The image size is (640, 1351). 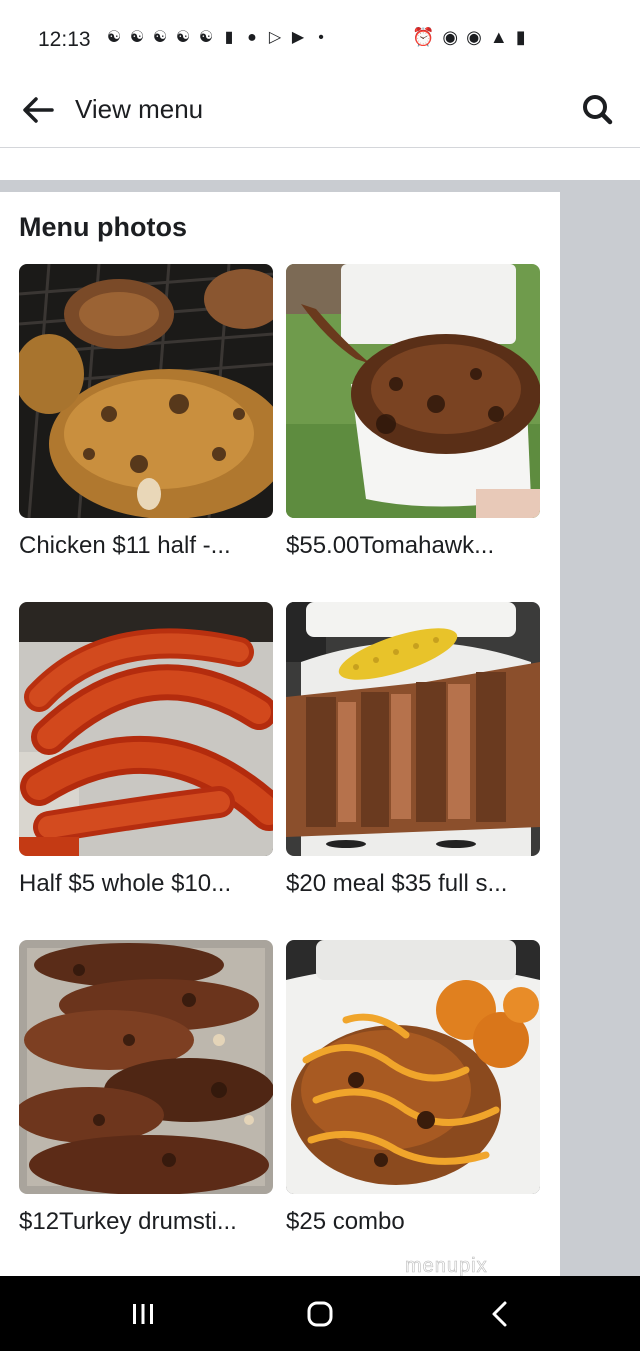 I want to click on navigation-bar, so click(x=320, y=1313).